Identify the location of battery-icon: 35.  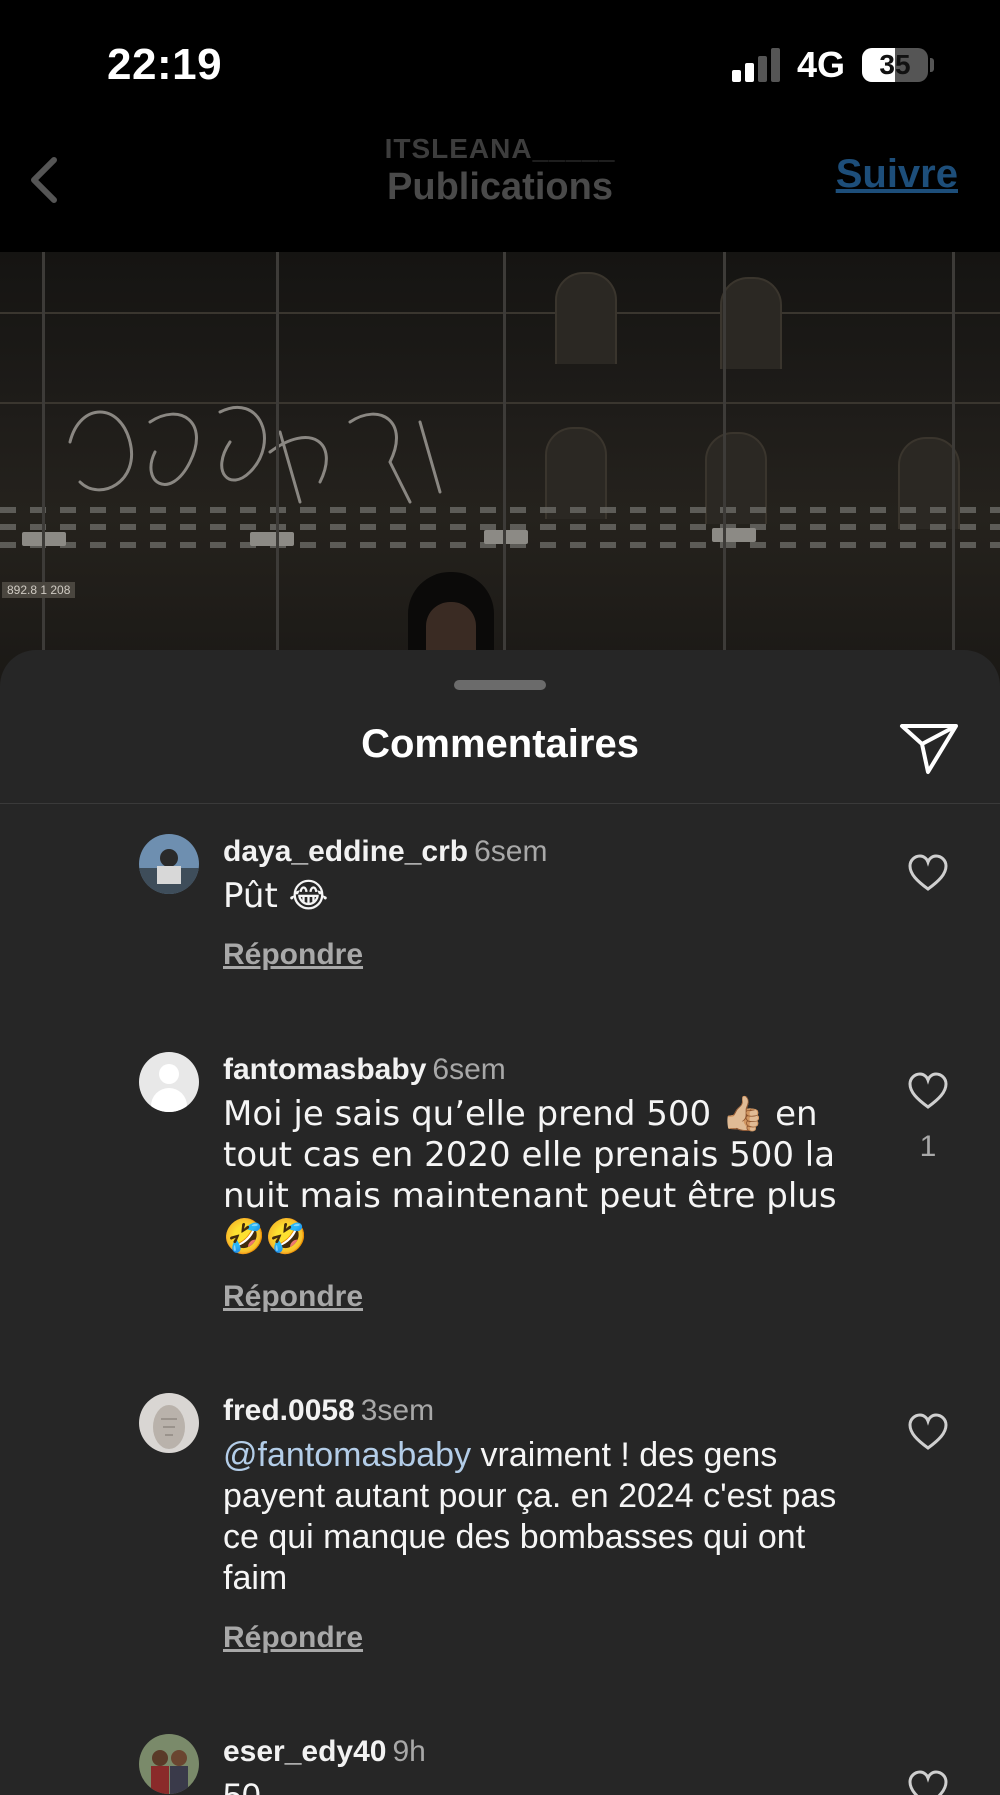
(895, 65).